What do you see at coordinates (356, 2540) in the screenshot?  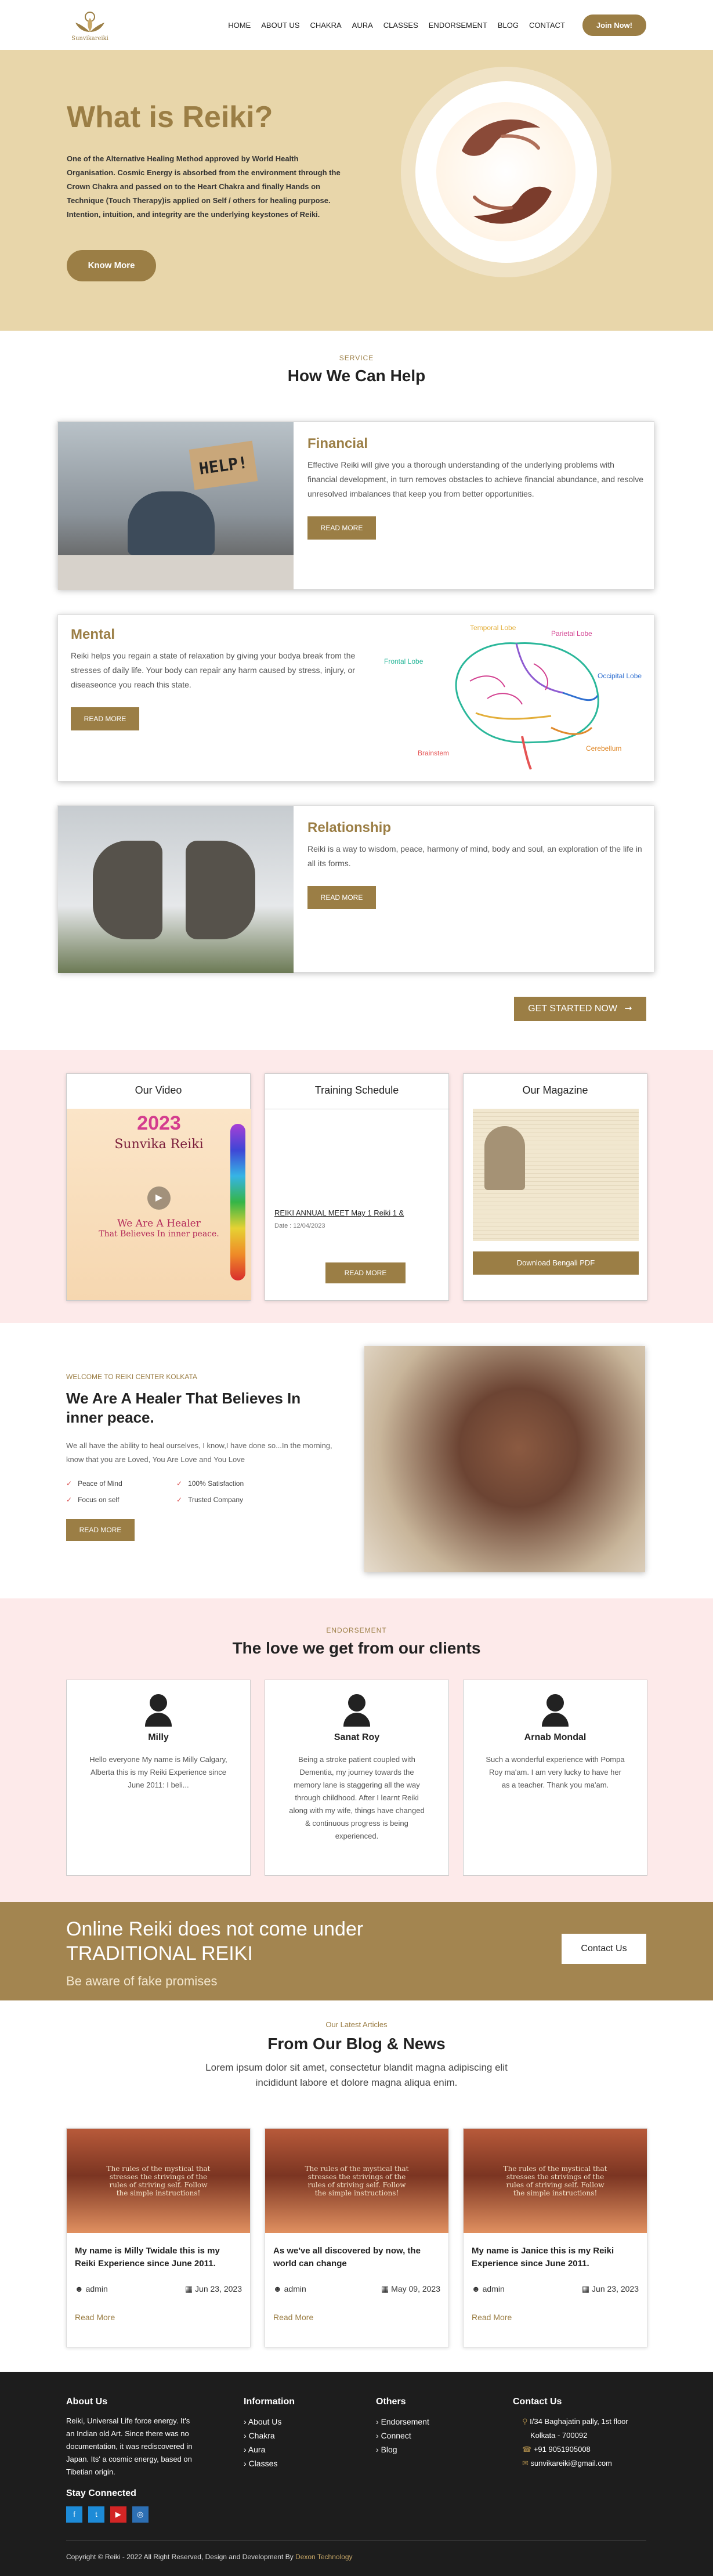 I see `footer-divider` at bounding box center [356, 2540].